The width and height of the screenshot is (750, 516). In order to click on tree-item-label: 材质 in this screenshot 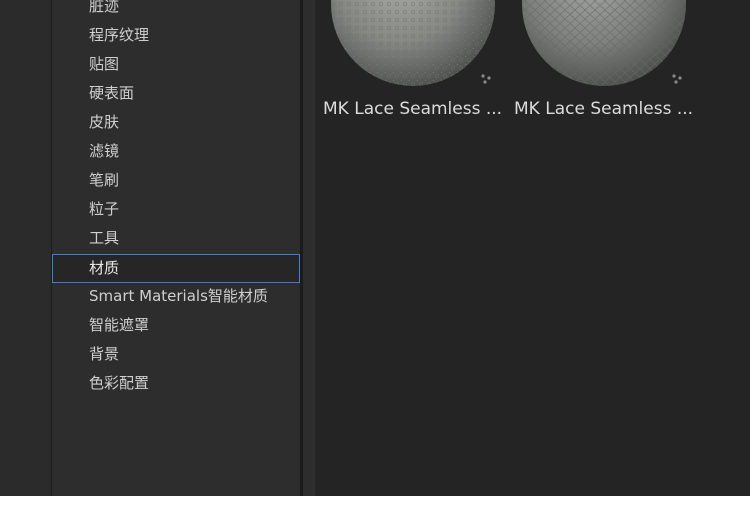, I will do `click(104, 268)`.